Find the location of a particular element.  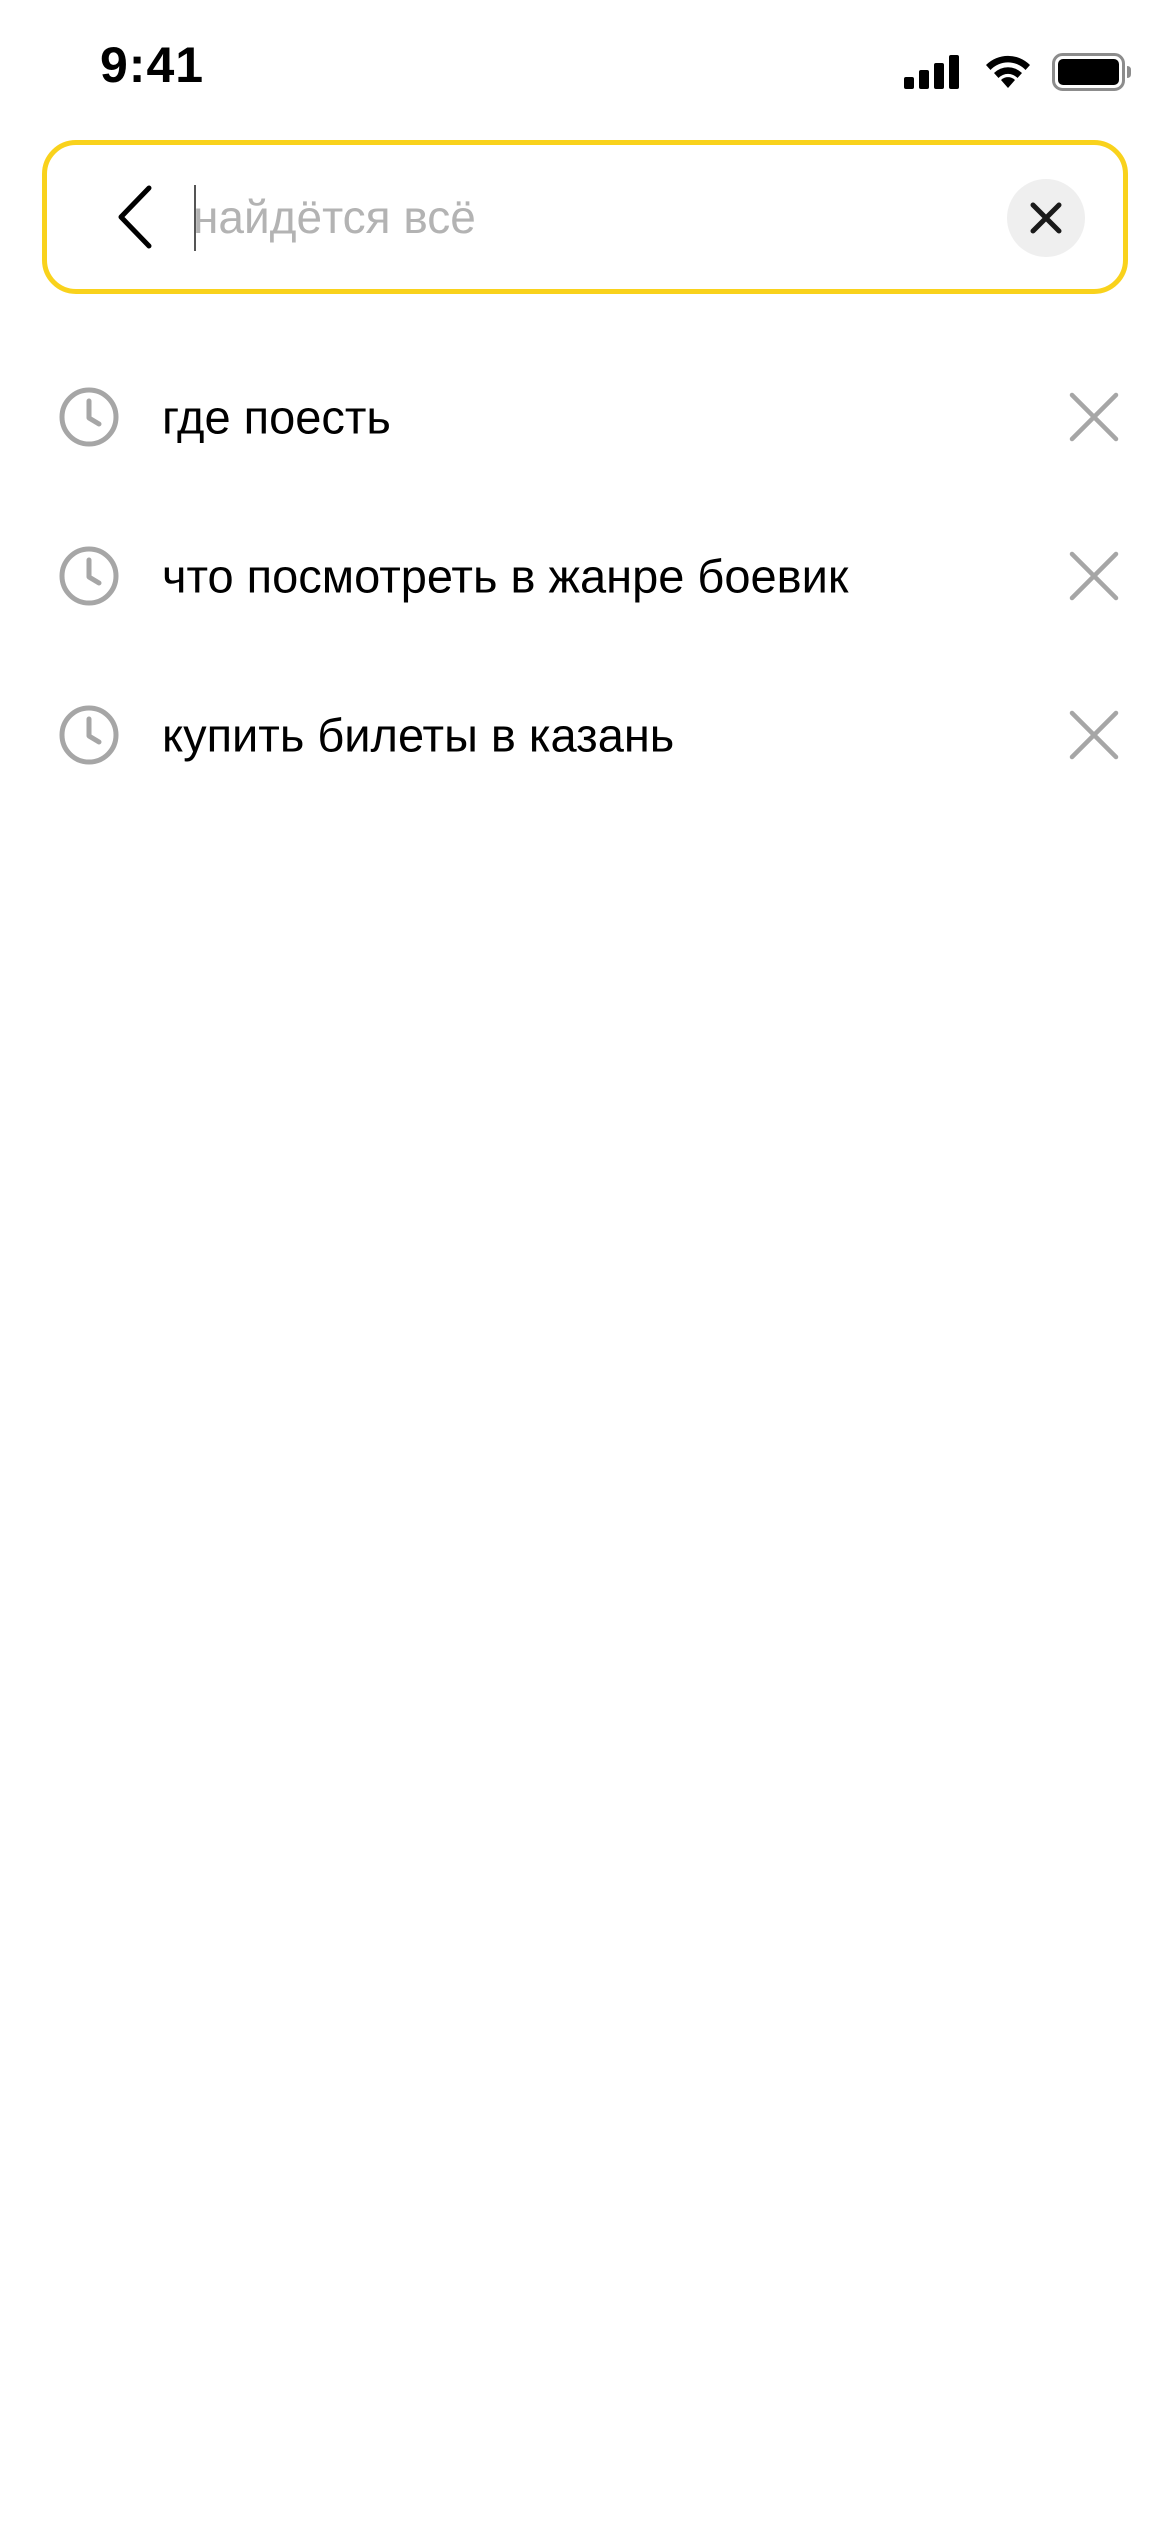

search-input is located at coordinates (593, 217).